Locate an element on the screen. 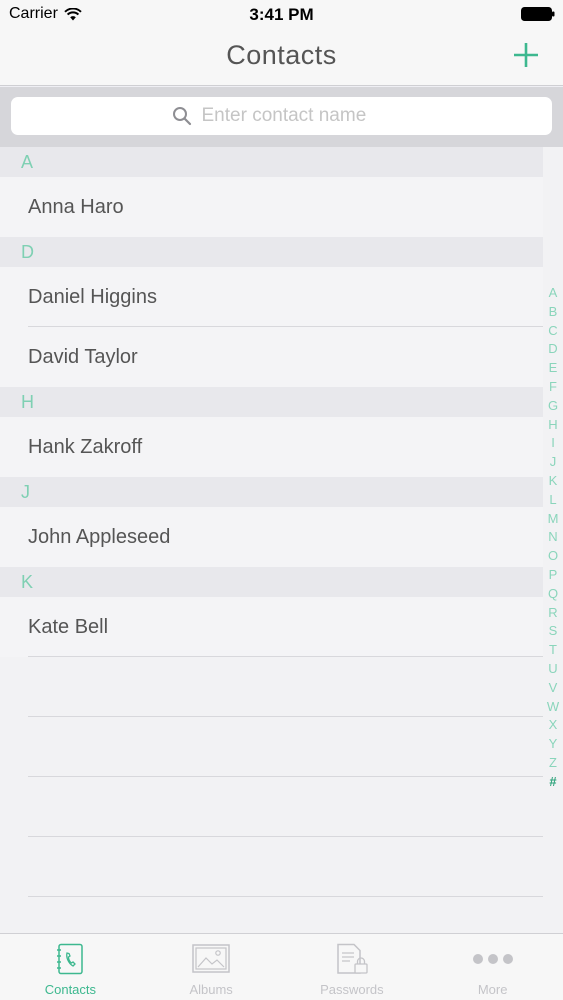  index-letter: T is located at coordinates (553, 650).